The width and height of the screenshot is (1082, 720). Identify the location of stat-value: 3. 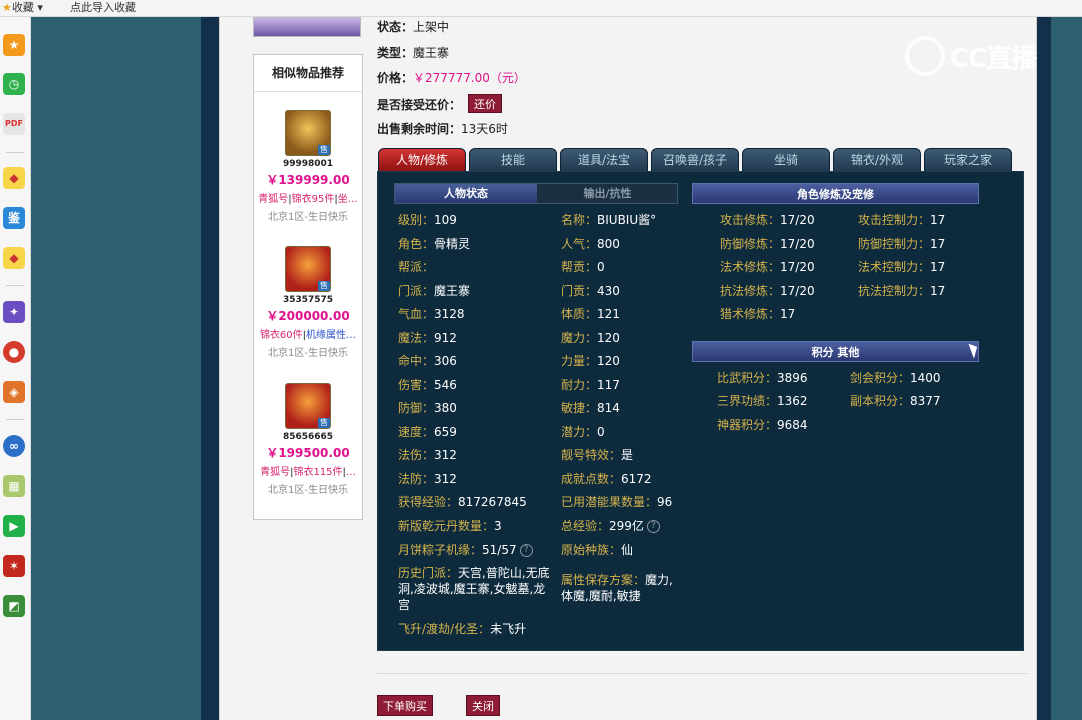
(498, 526).